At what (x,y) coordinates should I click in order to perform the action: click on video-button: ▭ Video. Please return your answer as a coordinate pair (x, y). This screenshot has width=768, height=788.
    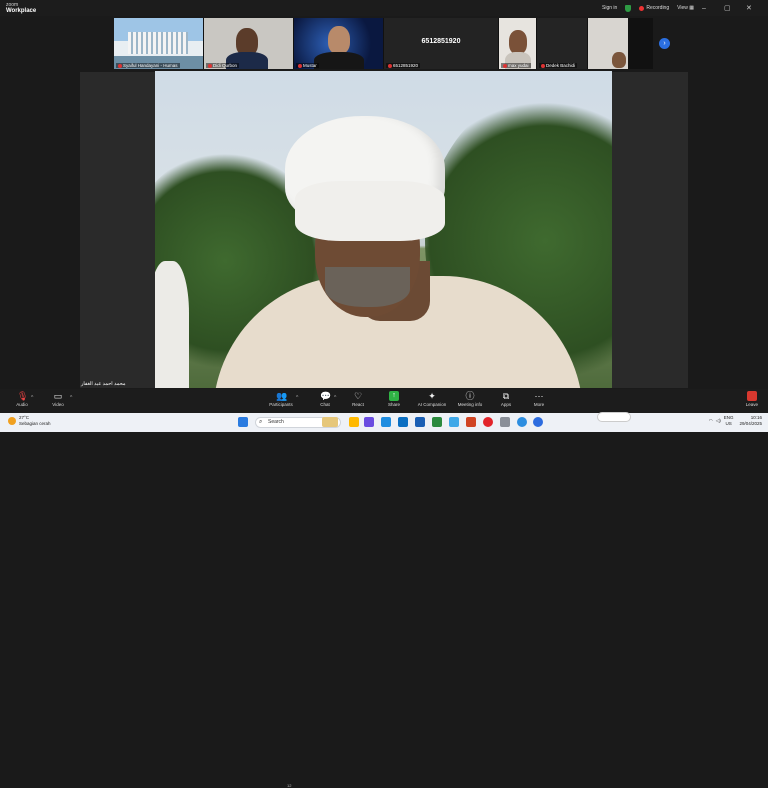
    Looking at the image, I should click on (58, 401).